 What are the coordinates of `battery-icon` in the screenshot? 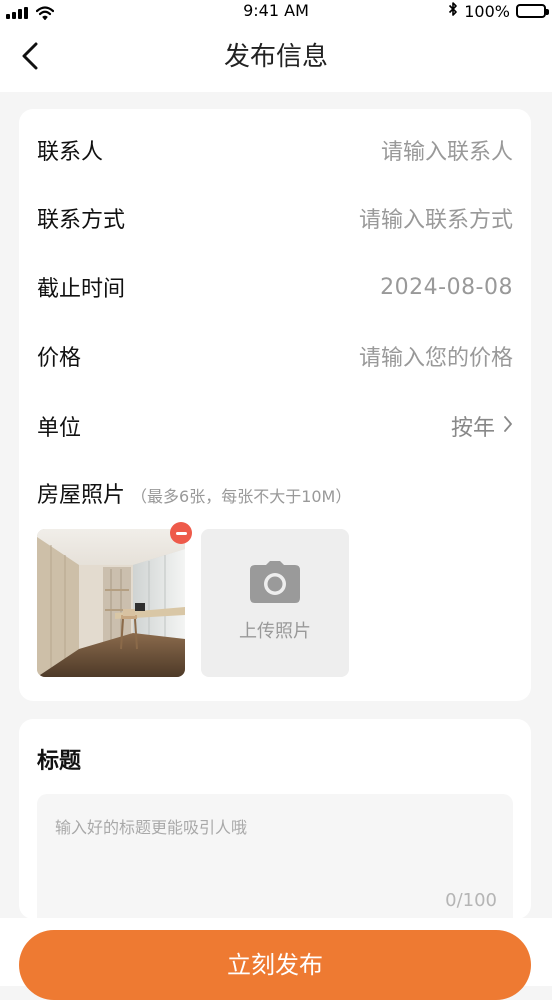 It's located at (532, 11).